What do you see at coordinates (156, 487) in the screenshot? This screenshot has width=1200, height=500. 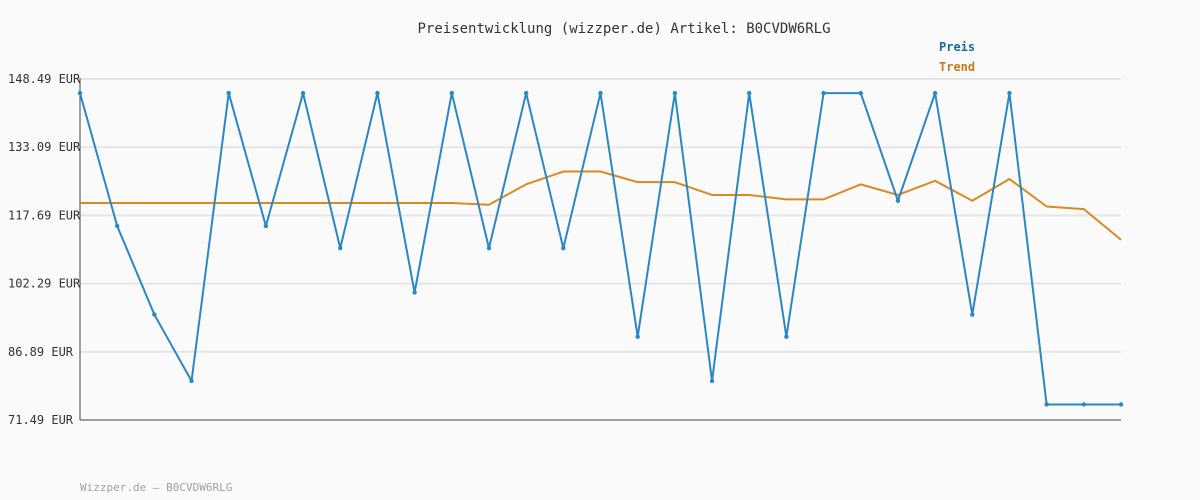 I see `footer-source: Wizzper.de – B0CVDW6RLG` at bounding box center [156, 487].